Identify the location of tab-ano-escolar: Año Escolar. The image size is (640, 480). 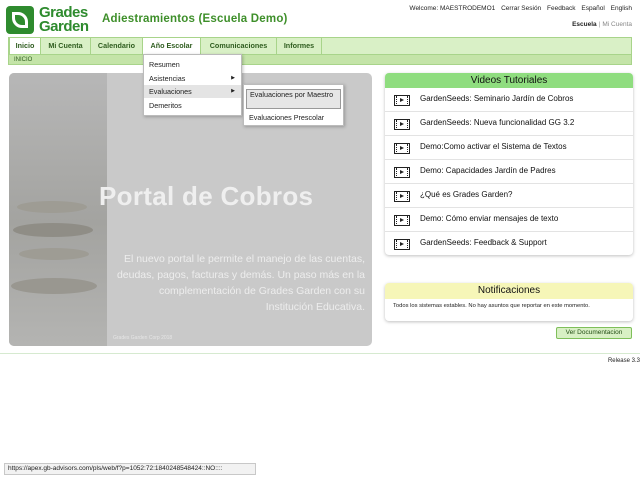
(172, 46).